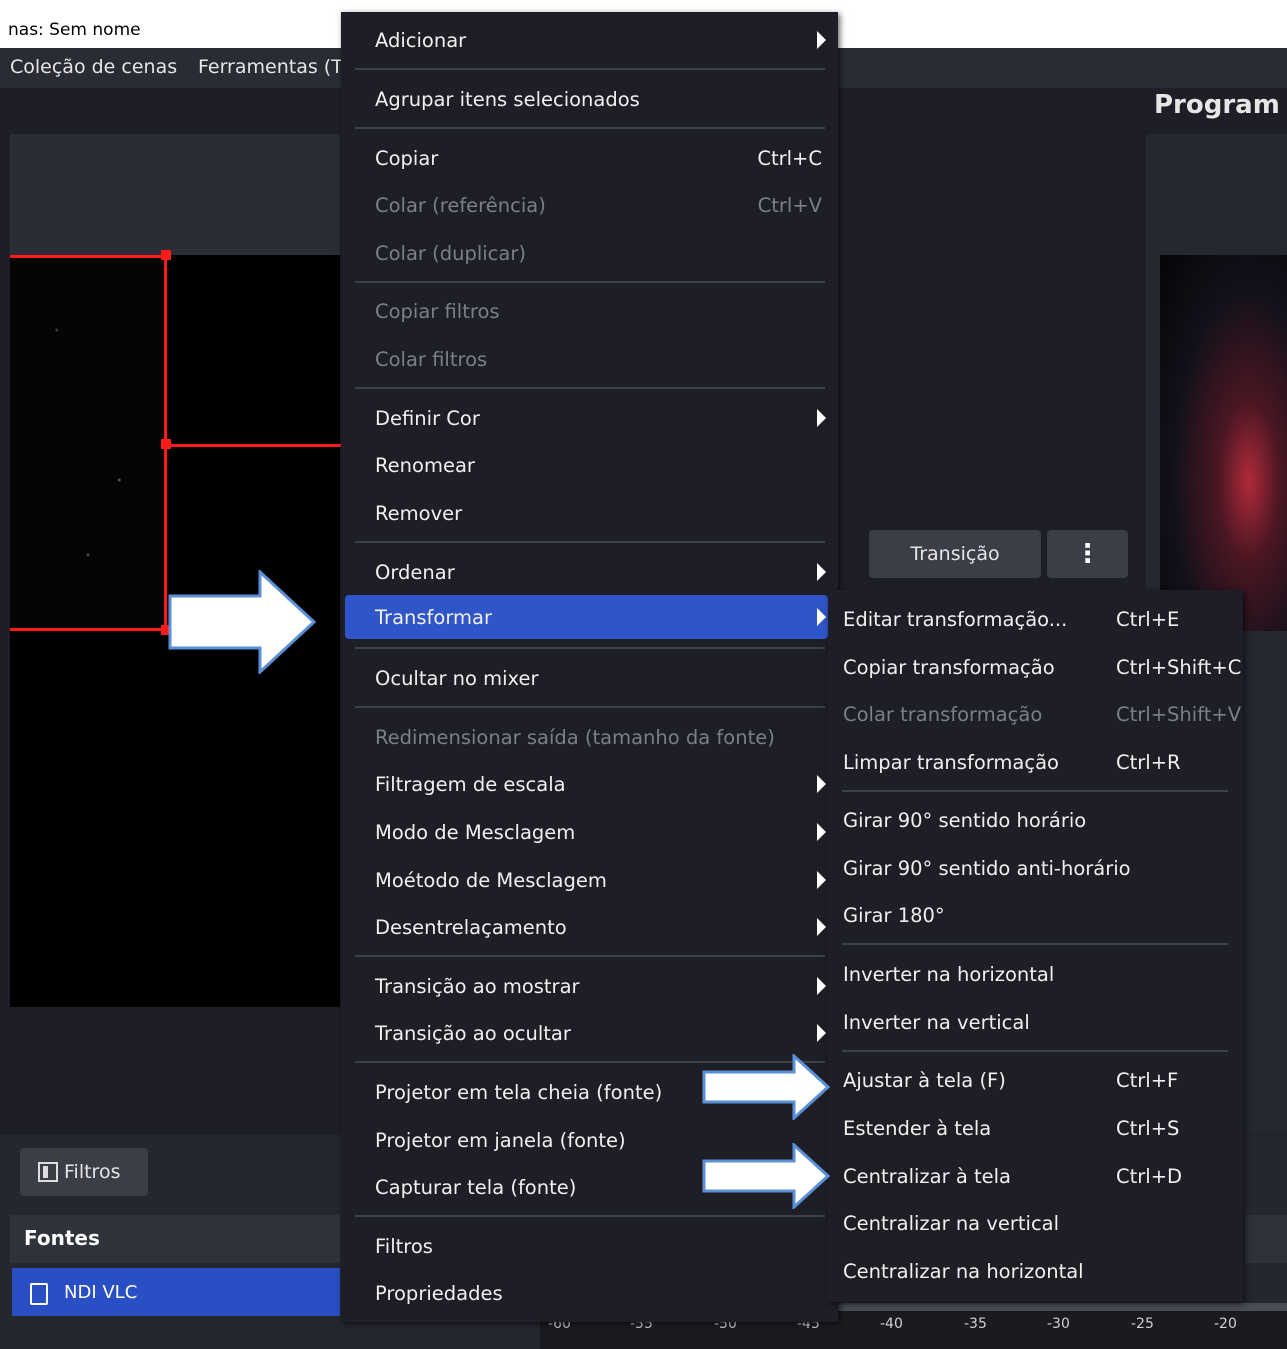 The width and height of the screenshot is (1287, 1349). I want to click on meter-tick: -35, so click(975, 1324).